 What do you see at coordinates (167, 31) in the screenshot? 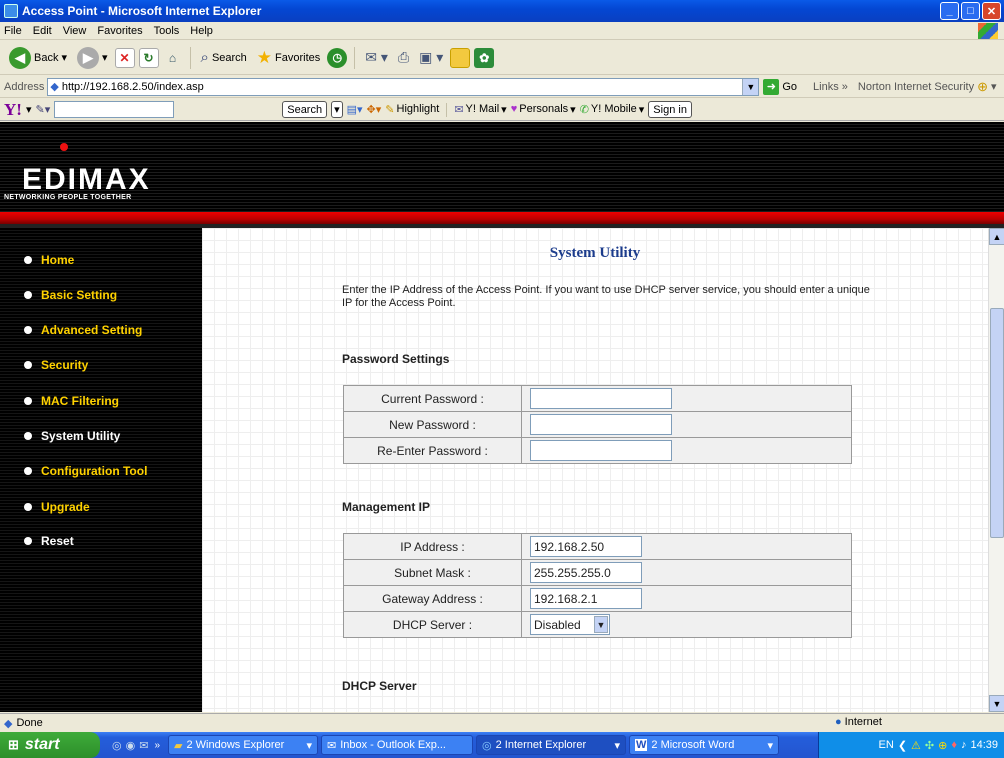
I see `menu-tools: Tools` at bounding box center [167, 31].